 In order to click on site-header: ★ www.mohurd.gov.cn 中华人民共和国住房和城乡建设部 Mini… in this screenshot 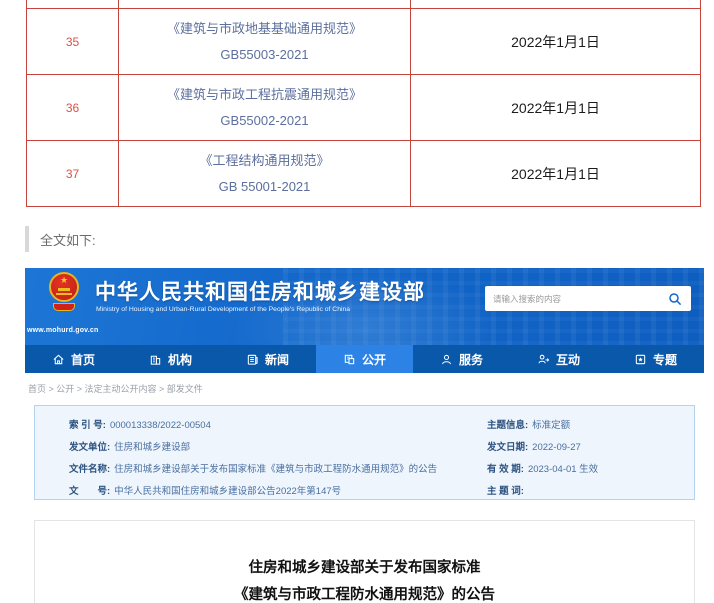, I will do `click(364, 306)`.